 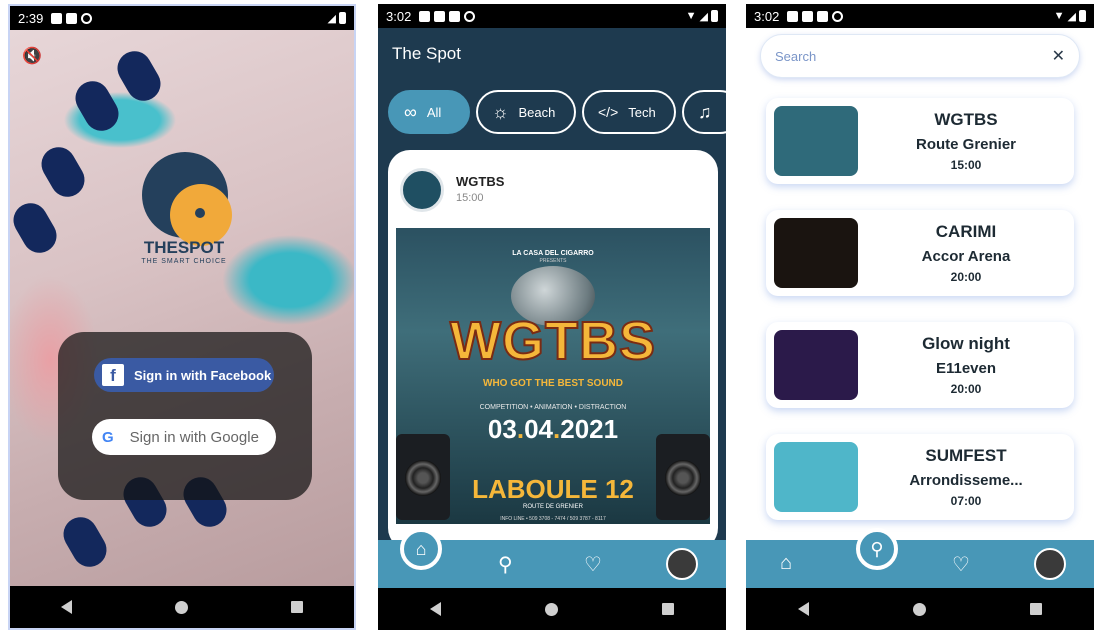 I want to click on calendar-icon, so click(x=823, y=16).